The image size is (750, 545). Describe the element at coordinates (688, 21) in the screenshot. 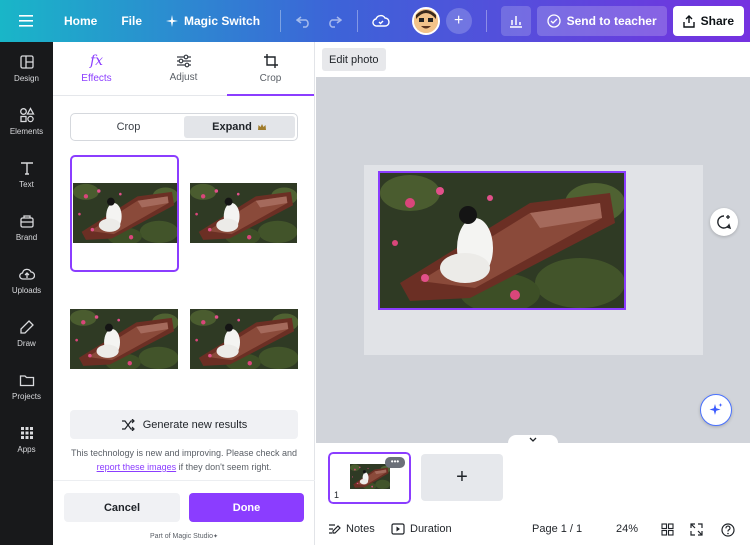

I see `share-upload-icon` at that location.